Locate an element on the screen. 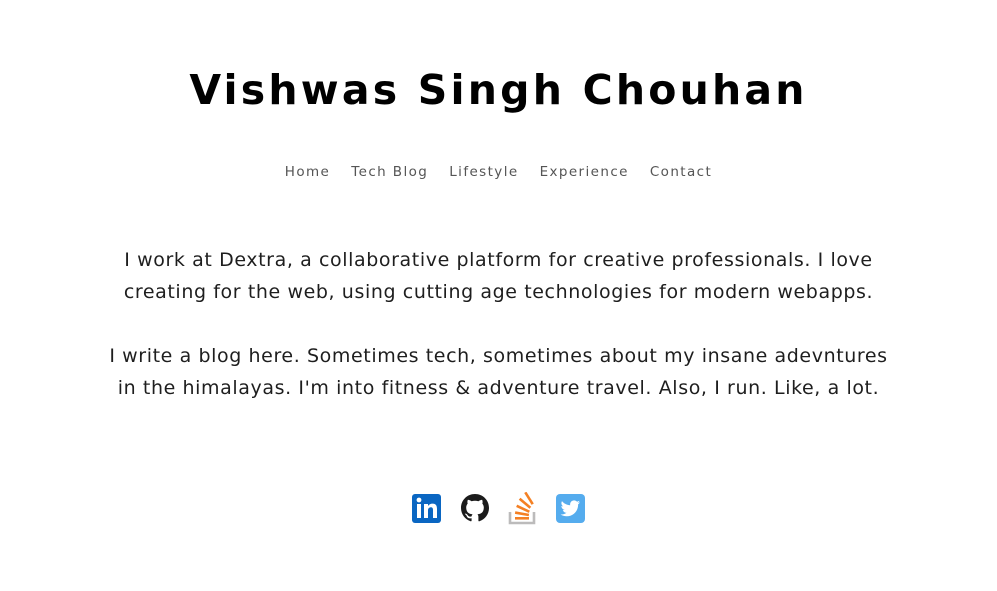  stackoverflow-icon is located at coordinates (521, 508).